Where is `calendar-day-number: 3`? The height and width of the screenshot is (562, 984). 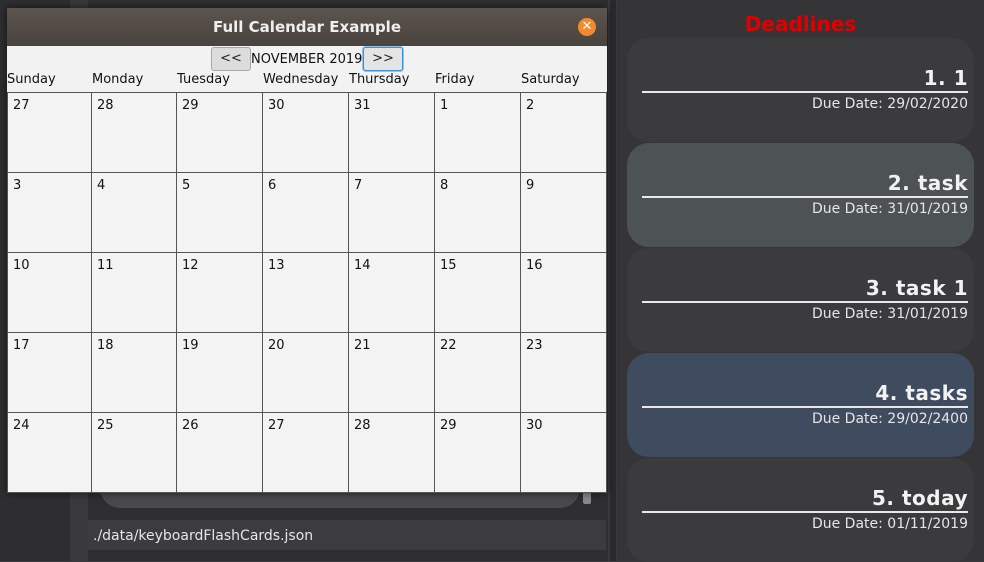 calendar-day-number: 3 is located at coordinates (17, 185).